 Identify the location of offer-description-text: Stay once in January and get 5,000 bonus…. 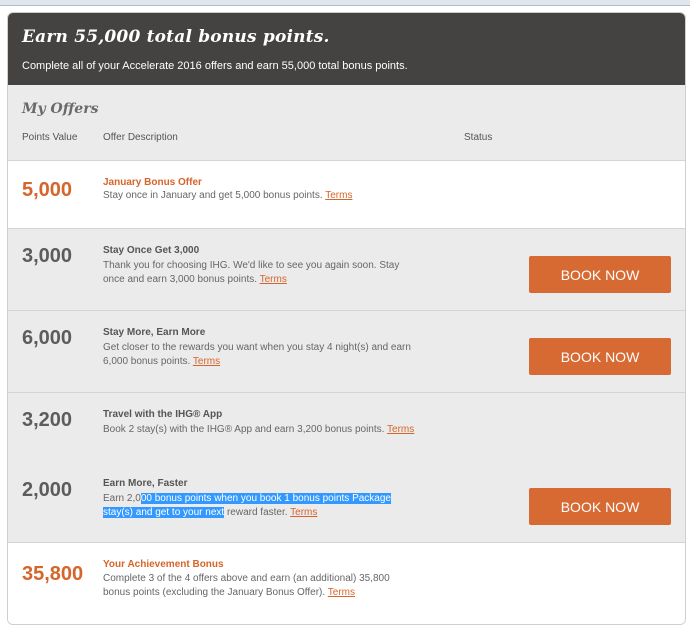
(213, 195).